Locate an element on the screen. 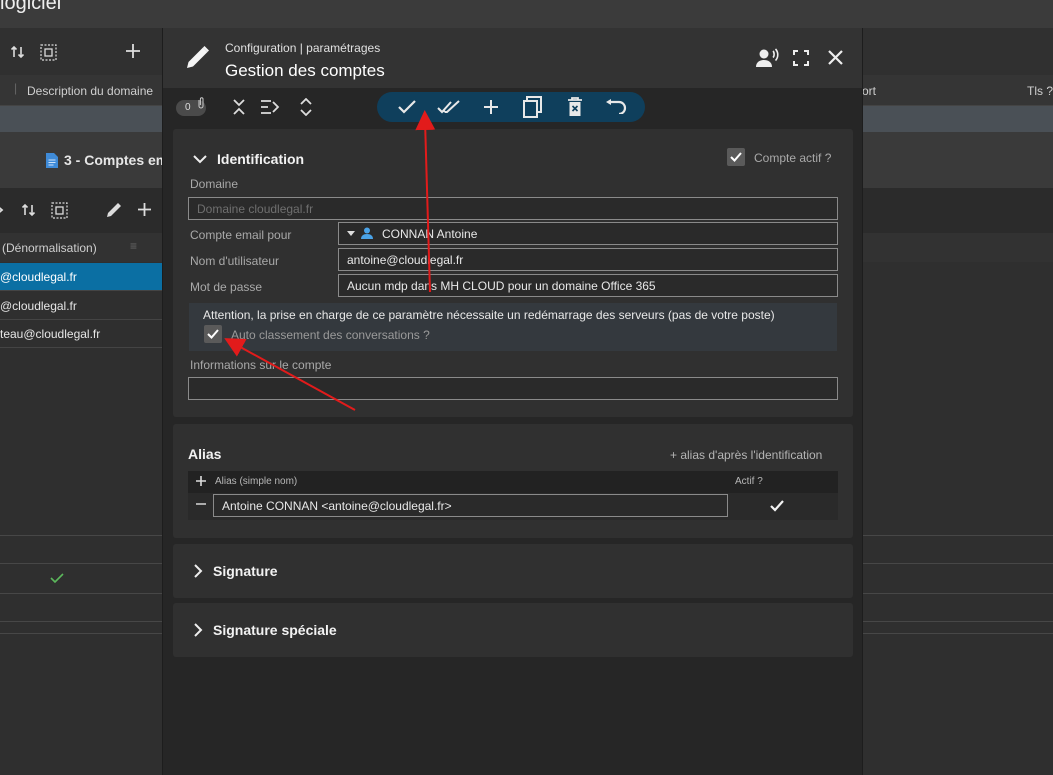  indent-icon is located at coordinates (270, 107).